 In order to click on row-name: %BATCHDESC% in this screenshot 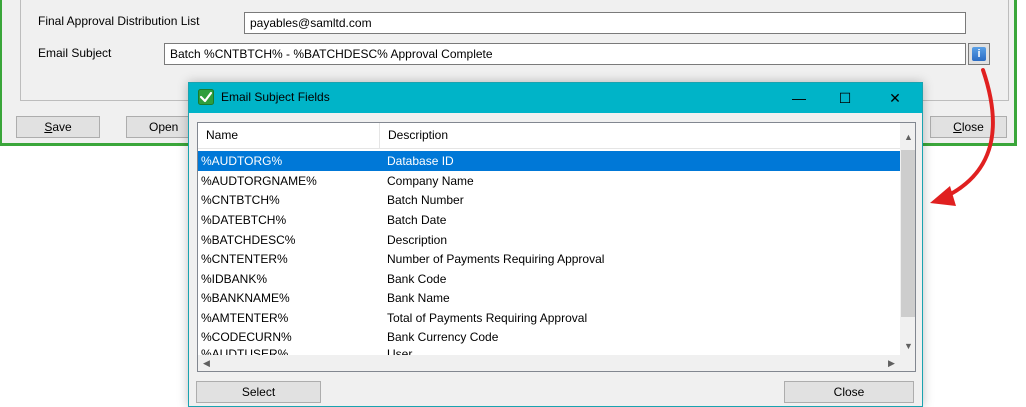, I will do `click(248, 240)`.